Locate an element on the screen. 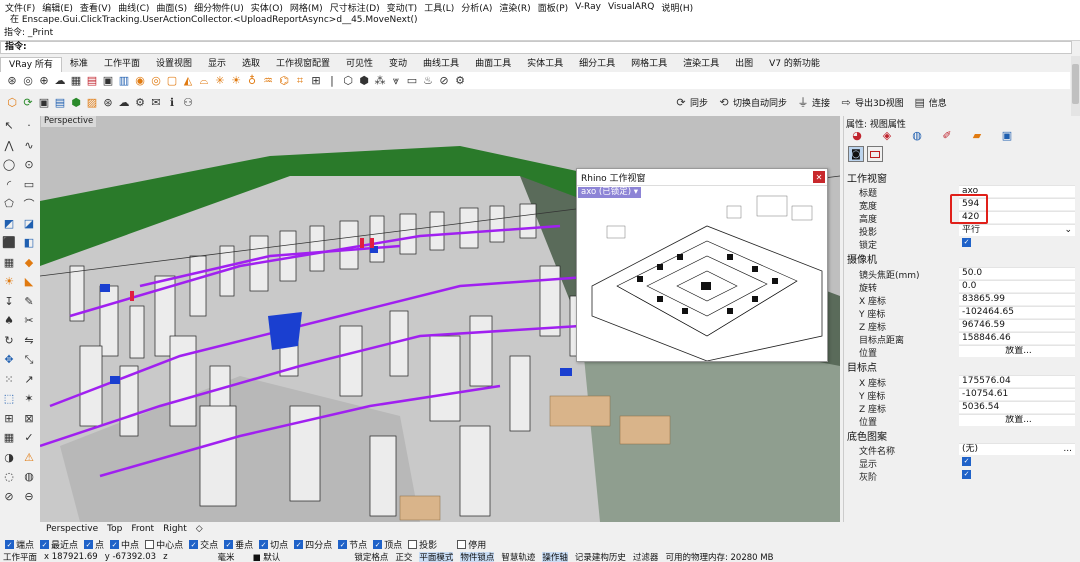 The image size is (1080, 562). orient-icon: ↗ is located at coordinates (29, 379).